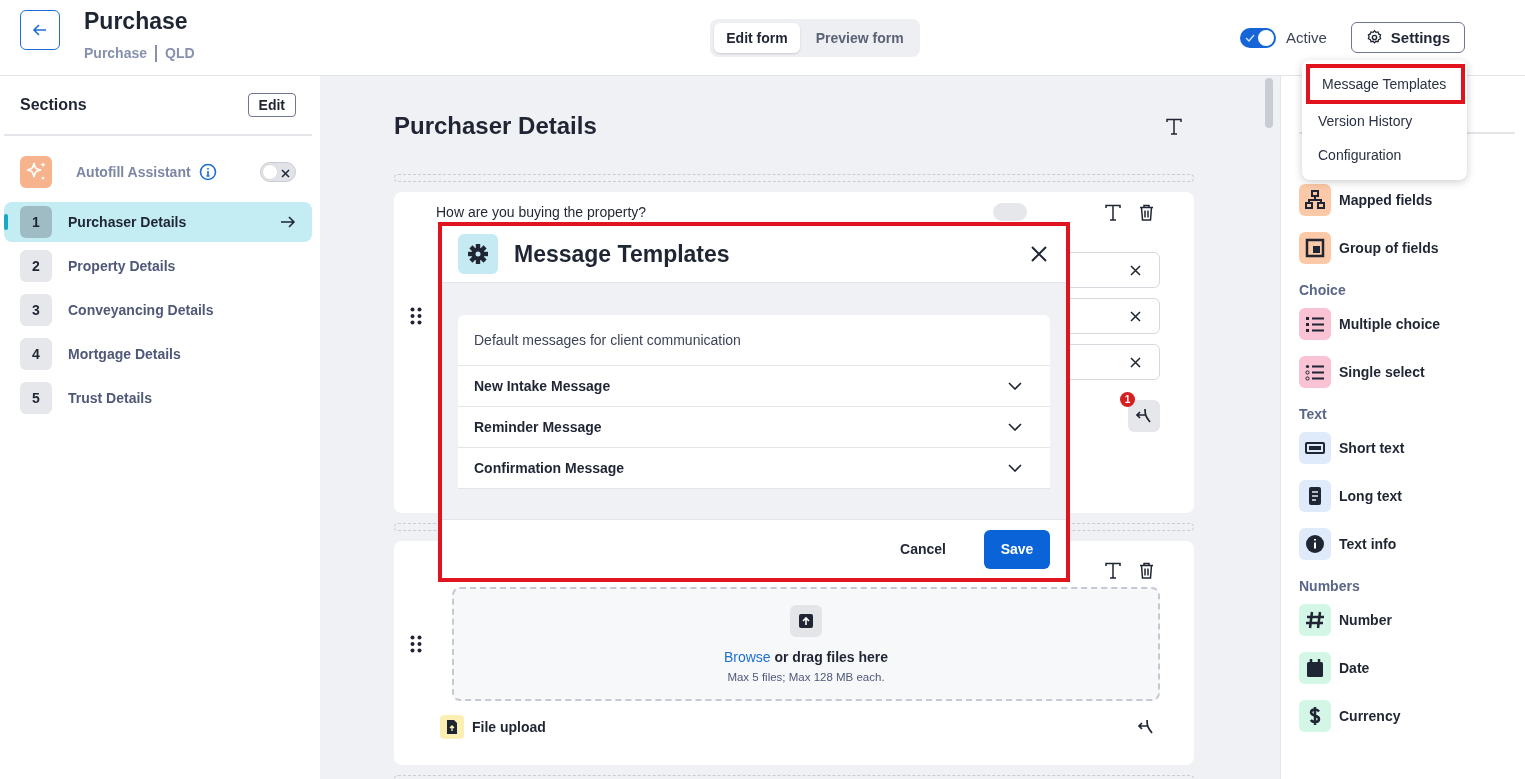 This screenshot has width=1525, height=779. I want to click on template-row: Reminder Message, so click(754, 427).